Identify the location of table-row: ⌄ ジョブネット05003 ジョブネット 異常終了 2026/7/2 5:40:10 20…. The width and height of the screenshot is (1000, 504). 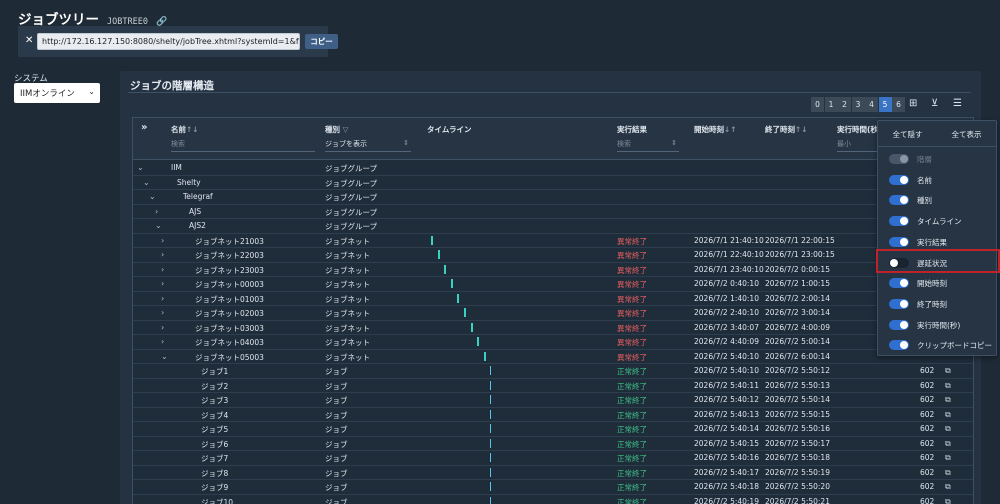
(553, 357).